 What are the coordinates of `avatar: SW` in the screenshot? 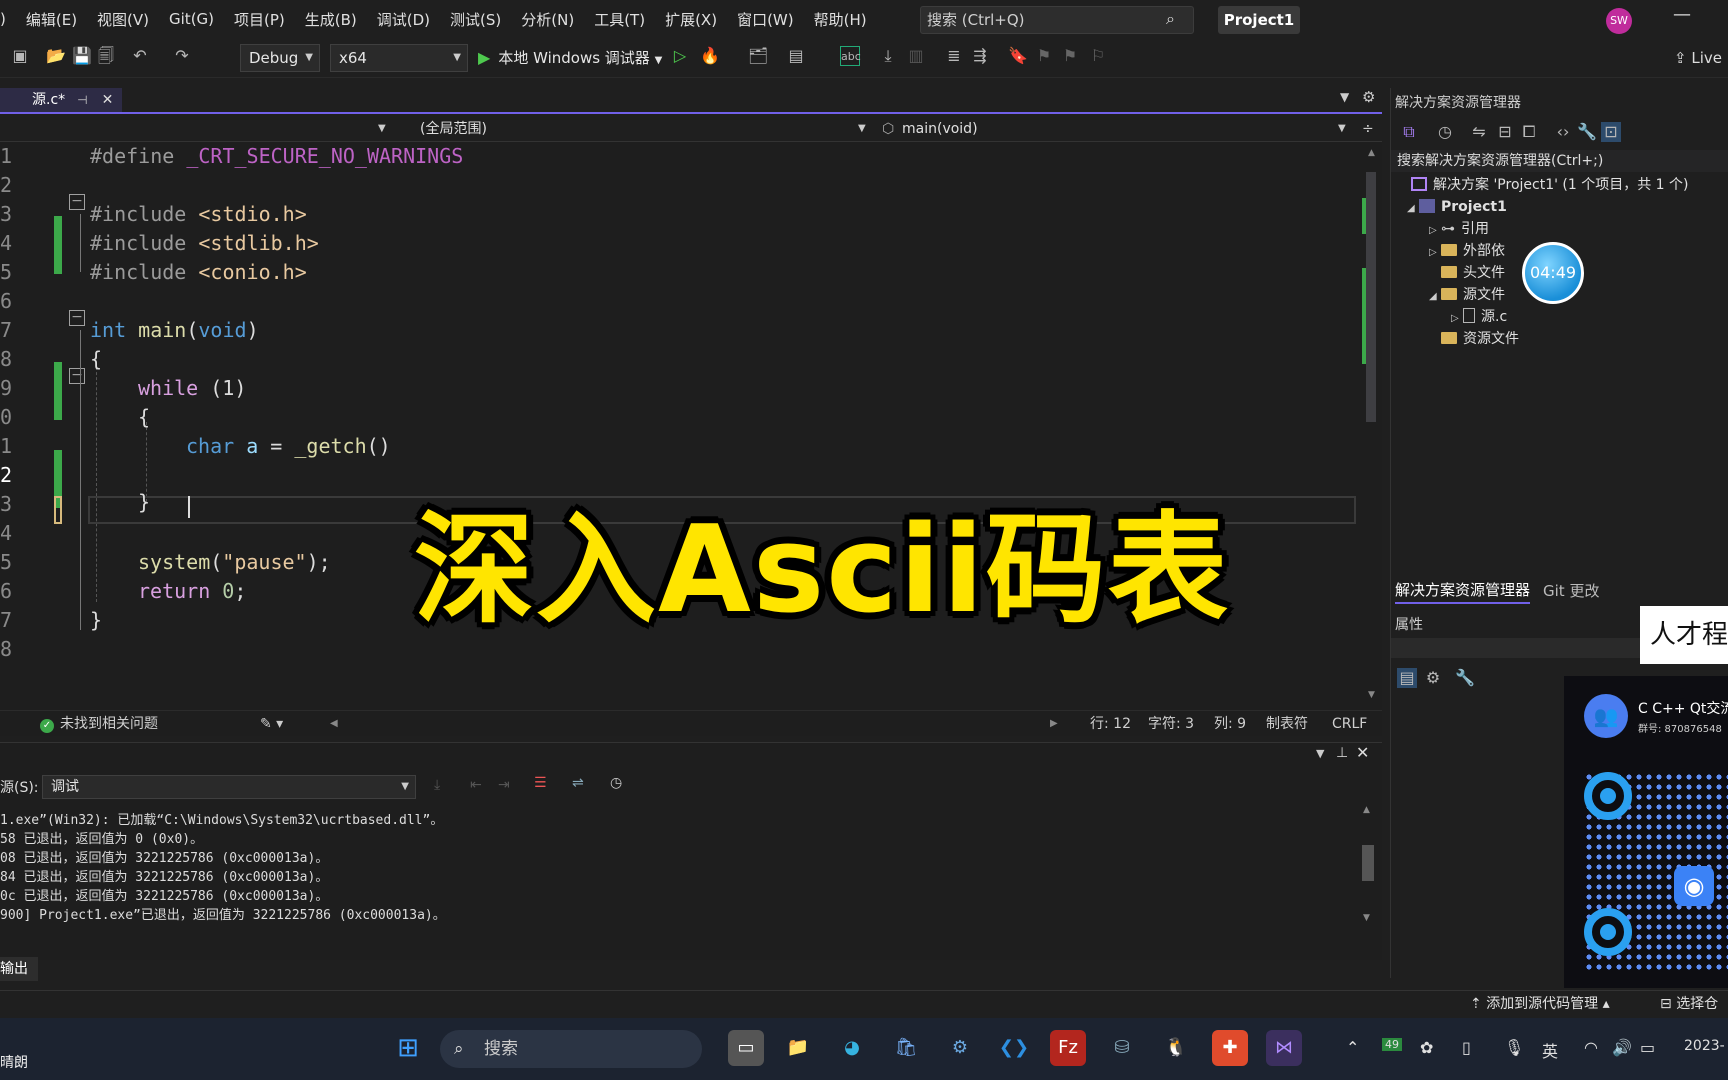 It's located at (1619, 21).